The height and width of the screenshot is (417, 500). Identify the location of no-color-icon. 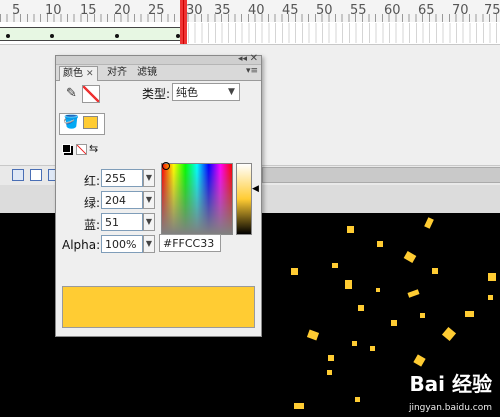
(81, 149).